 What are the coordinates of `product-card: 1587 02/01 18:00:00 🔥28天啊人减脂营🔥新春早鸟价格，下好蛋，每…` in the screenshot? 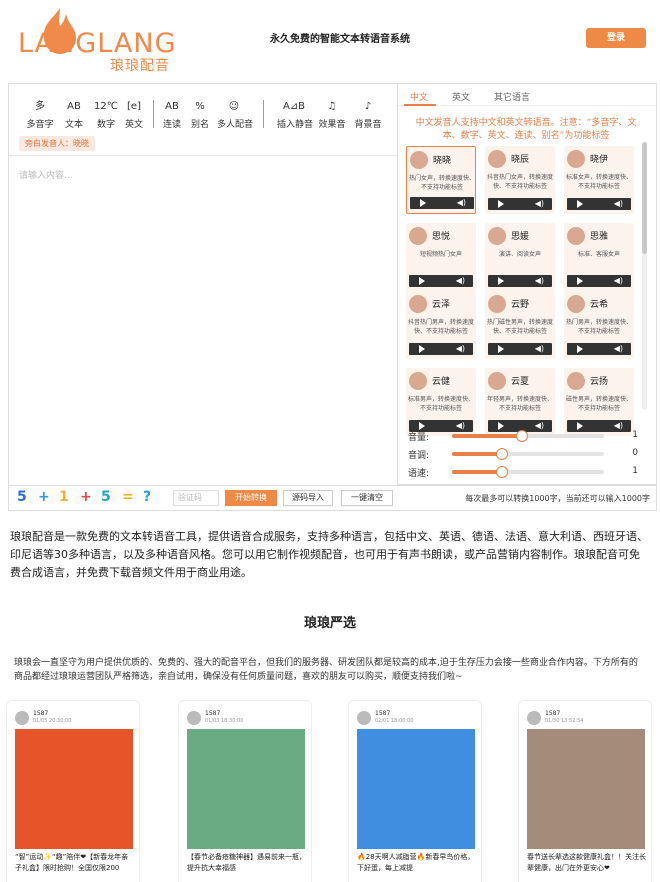 It's located at (415, 791).